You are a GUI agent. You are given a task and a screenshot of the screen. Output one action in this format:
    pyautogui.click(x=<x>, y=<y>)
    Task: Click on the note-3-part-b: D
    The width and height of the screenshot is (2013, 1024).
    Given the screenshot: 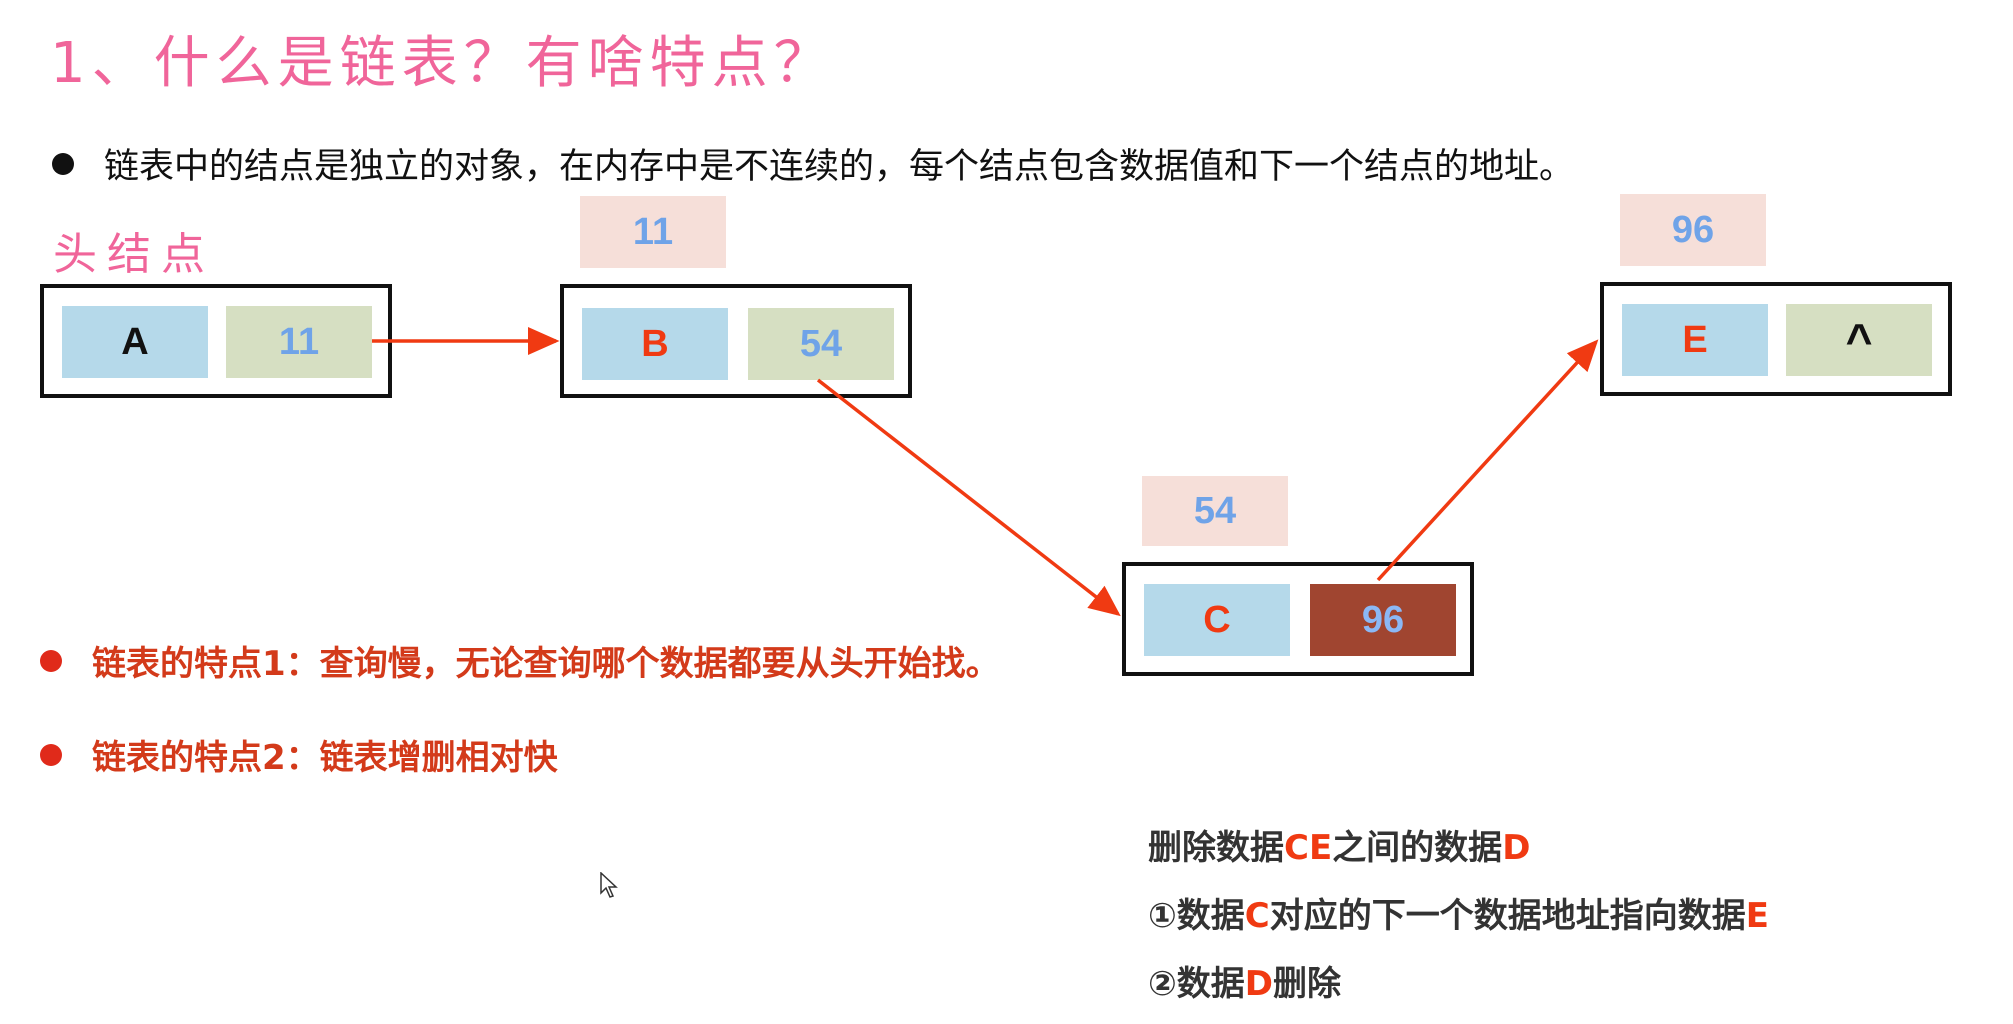 What is the action you would take?
    pyautogui.click(x=1259, y=984)
    